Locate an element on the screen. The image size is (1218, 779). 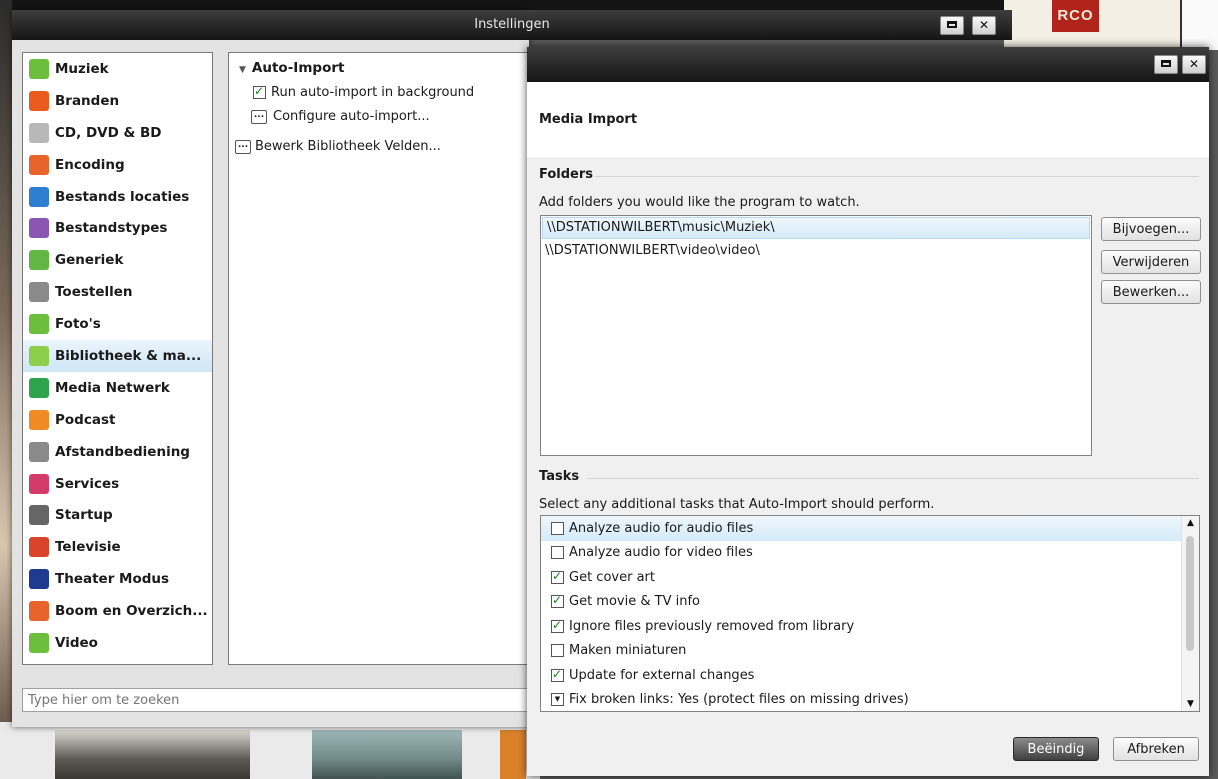
sidebar-item: Media Netwerk is located at coordinates (117, 388).